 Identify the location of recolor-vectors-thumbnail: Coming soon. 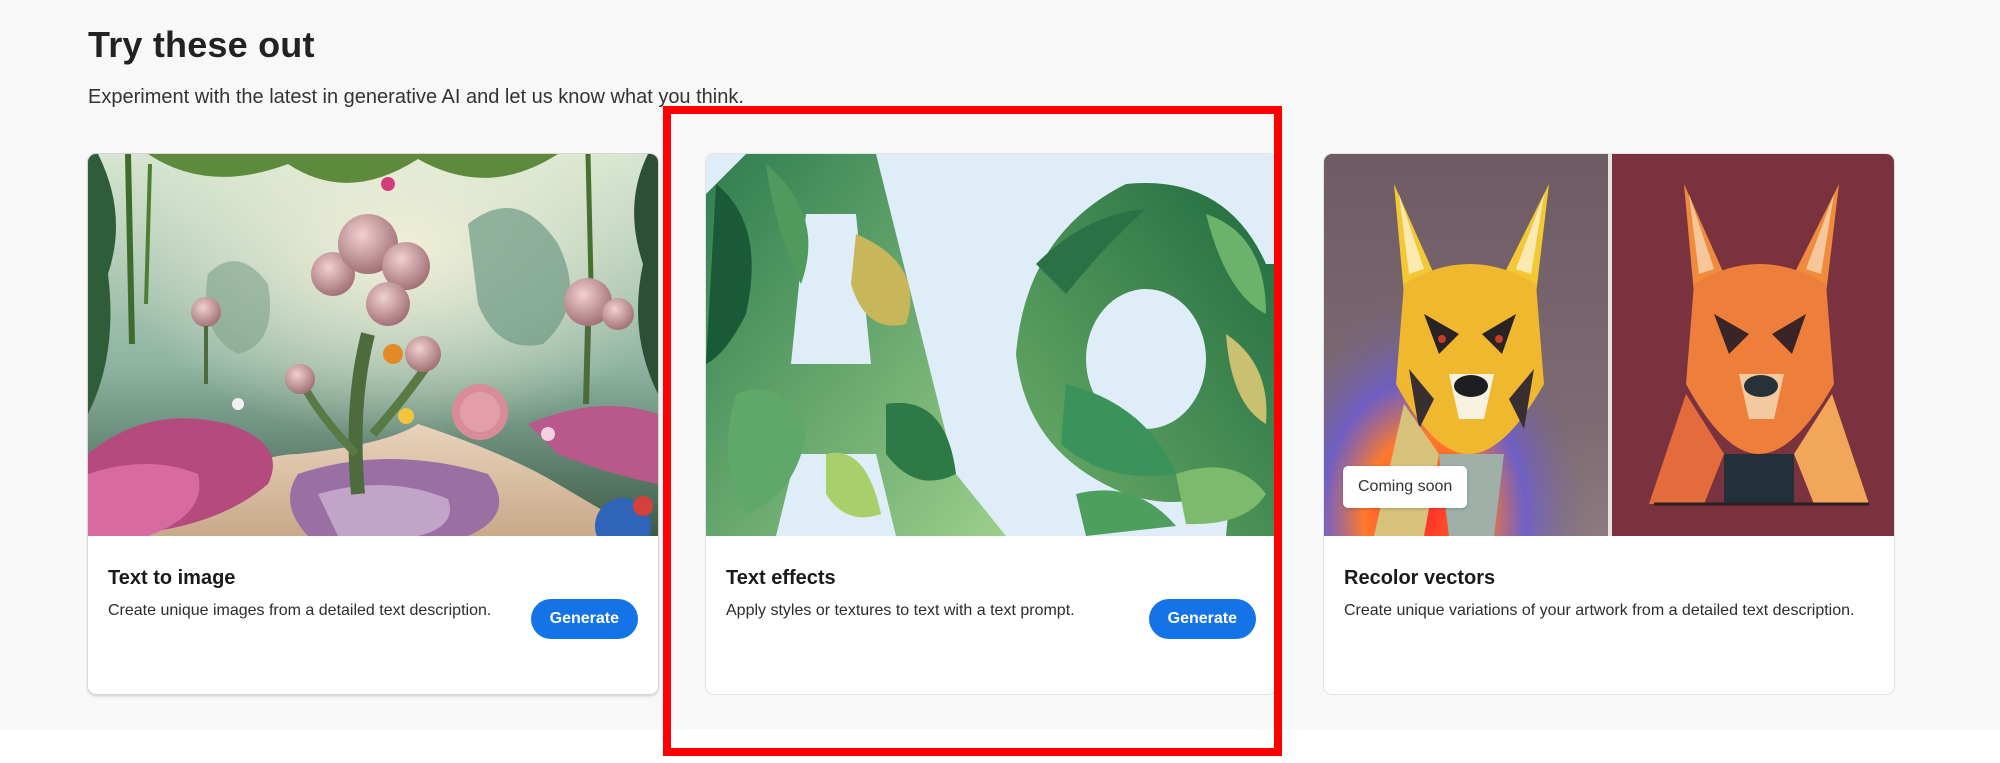
(1609, 345).